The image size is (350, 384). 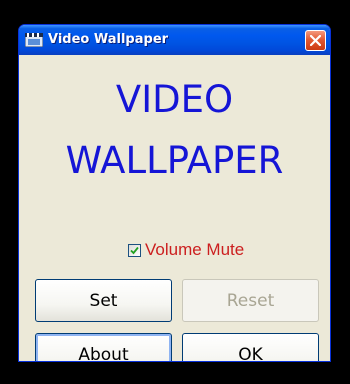 I want to click on checkmark-icon, so click(x=134, y=250).